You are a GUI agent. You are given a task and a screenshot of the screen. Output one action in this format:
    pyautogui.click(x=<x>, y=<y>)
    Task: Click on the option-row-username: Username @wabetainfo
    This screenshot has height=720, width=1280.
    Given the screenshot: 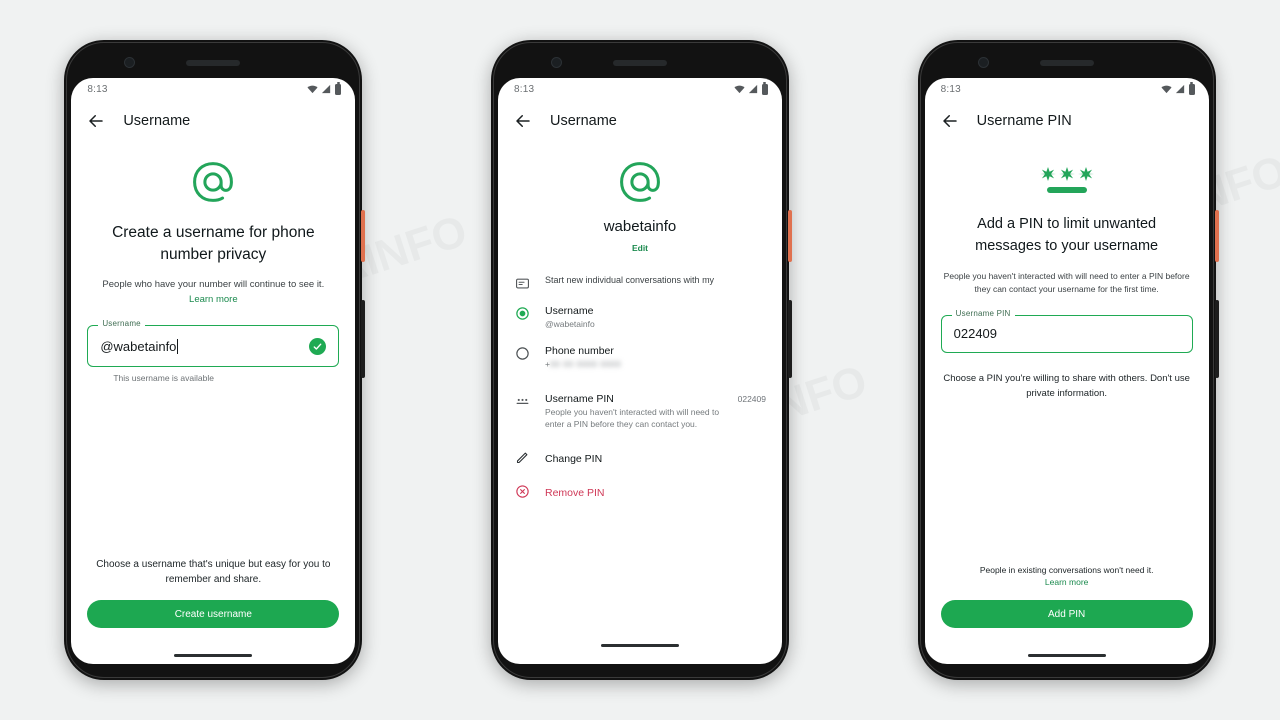 What is the action you would take?
    pyautogui.click(x=640, y=318)
    